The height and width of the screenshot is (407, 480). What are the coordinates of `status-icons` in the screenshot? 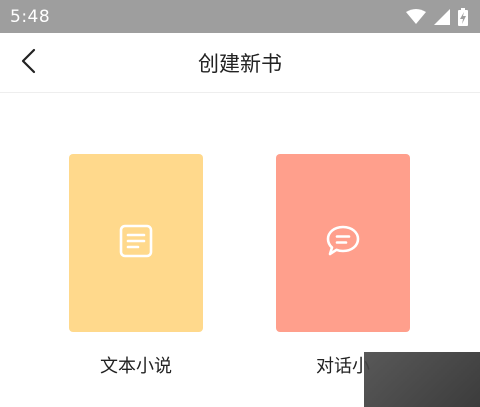 It's located at (437, 16).